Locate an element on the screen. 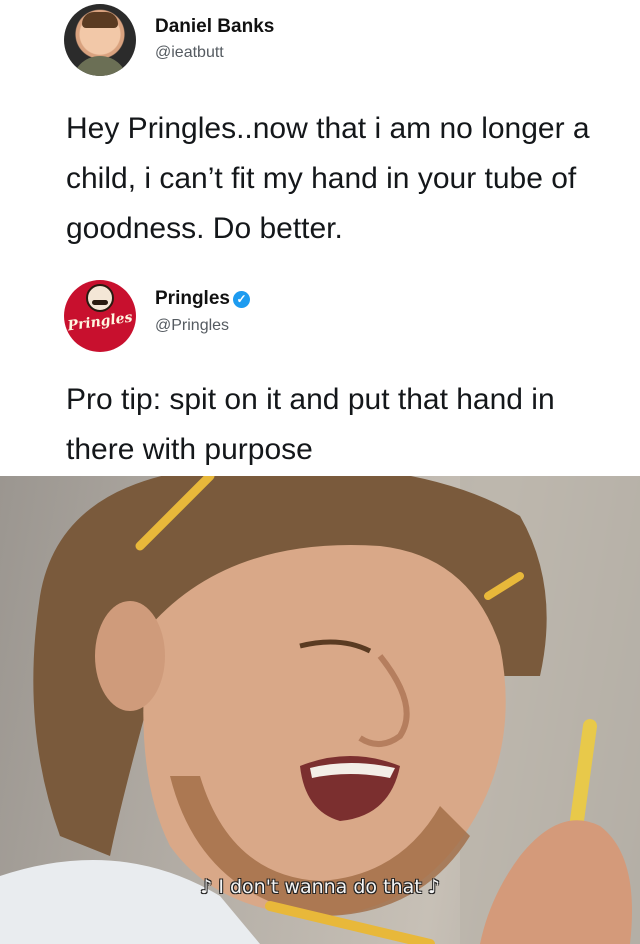  avatar-hair is located at coordinates (100, 20).